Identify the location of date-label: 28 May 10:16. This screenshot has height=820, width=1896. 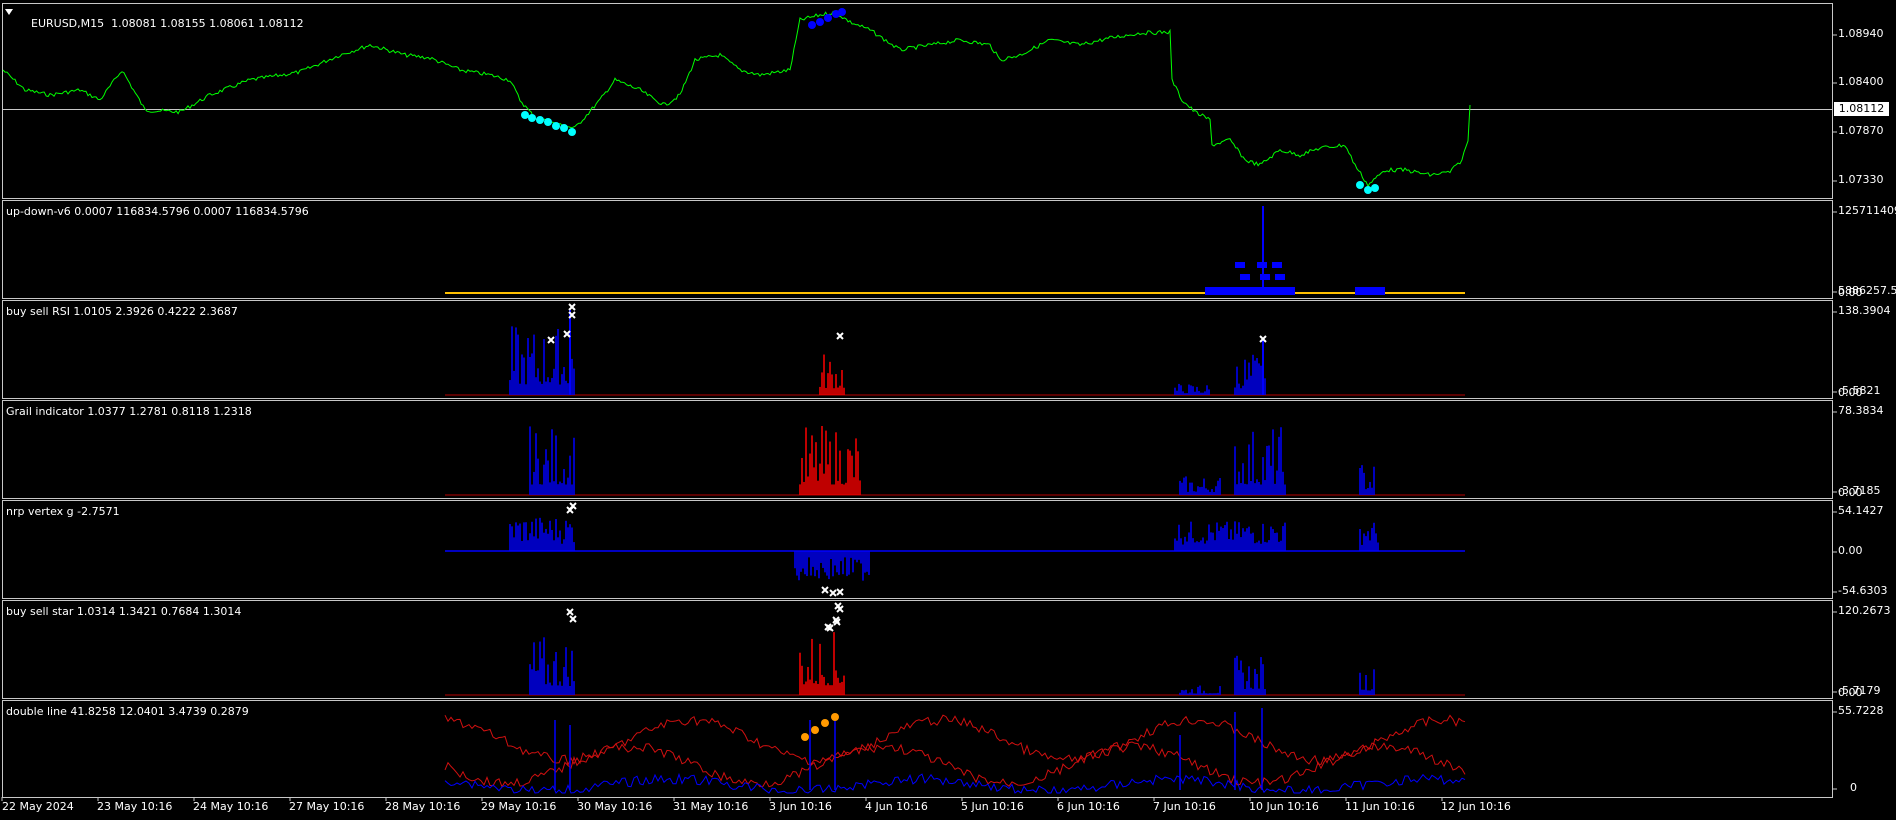
(423, 806).